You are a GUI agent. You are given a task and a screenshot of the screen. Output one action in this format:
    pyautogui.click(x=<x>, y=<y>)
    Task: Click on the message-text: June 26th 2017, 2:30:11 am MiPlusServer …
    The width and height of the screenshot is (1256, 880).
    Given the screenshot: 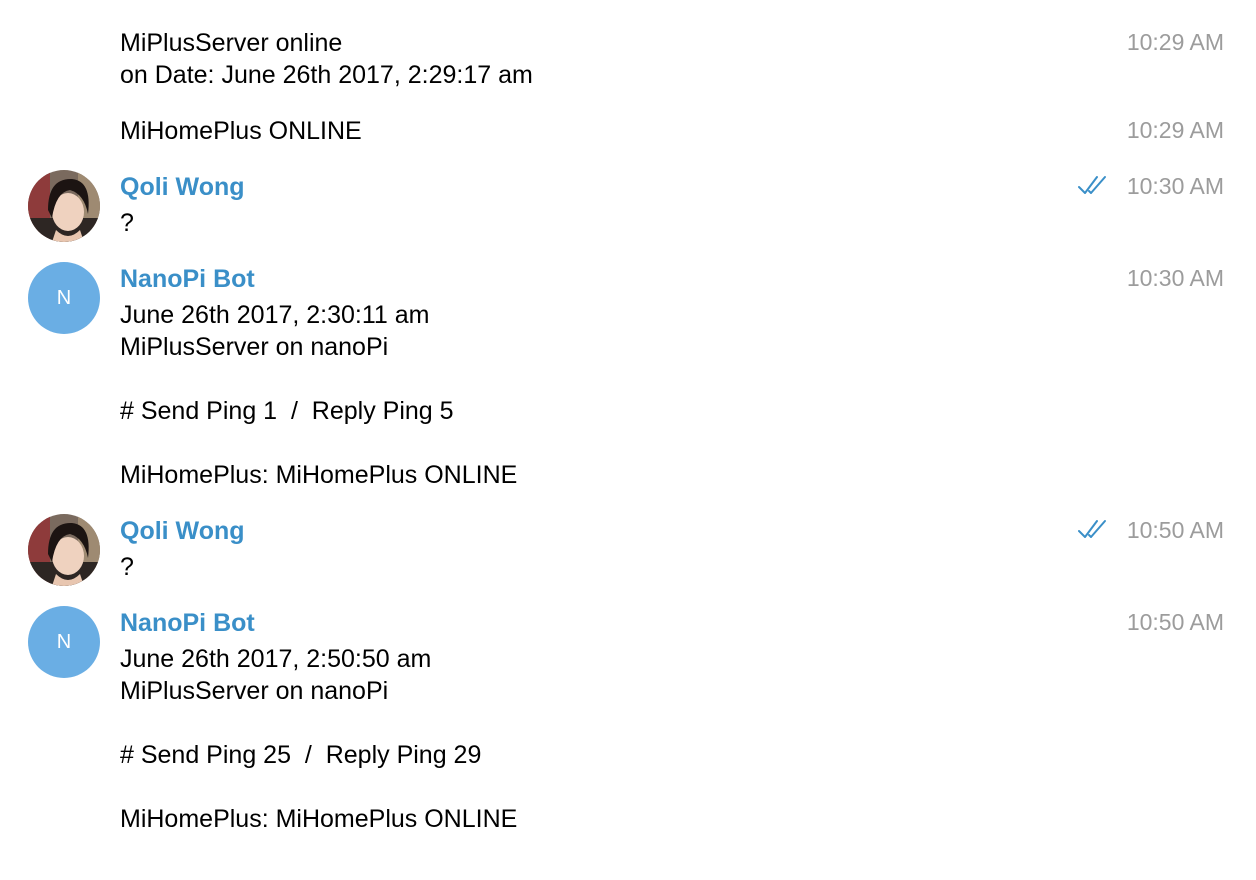 What is the action you would take?
    pyautogui.click(x=319, y=395)
    